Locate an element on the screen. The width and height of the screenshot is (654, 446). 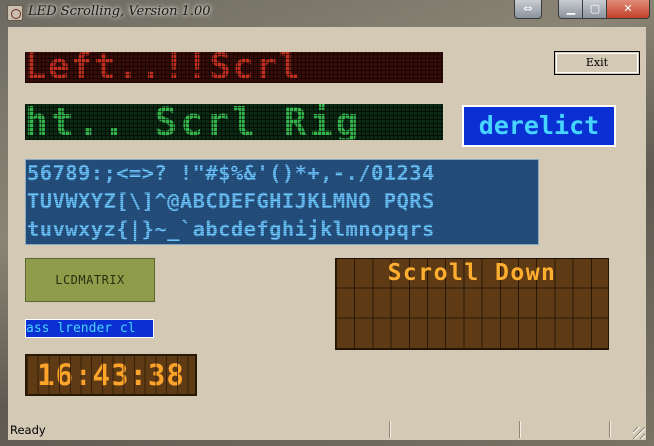
classrender-display: ass lrender cl is located at coordinates (89, 328).